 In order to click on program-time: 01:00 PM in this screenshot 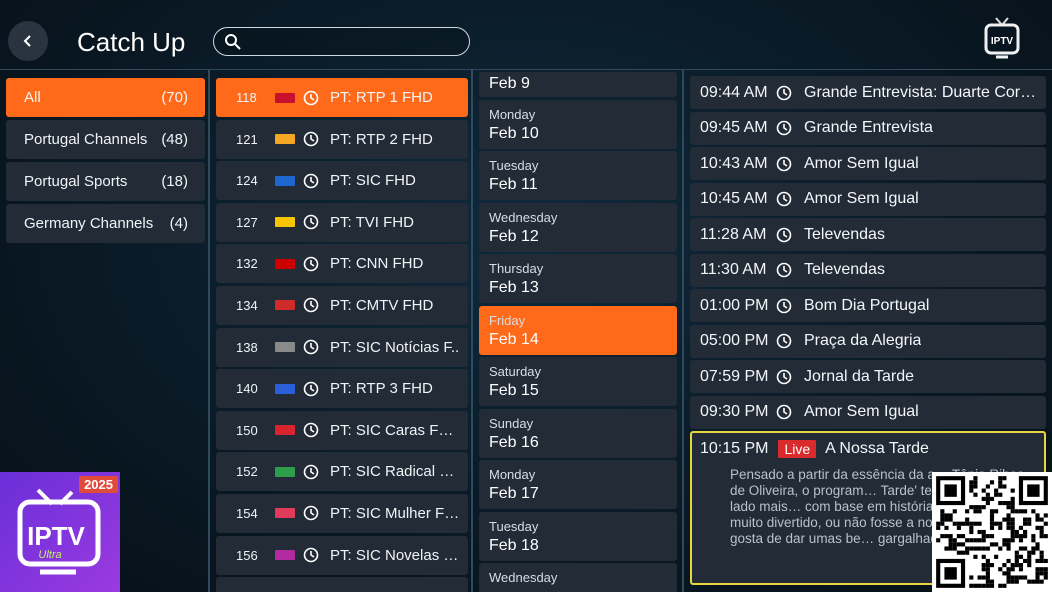, I will do `click(734, 305)`.